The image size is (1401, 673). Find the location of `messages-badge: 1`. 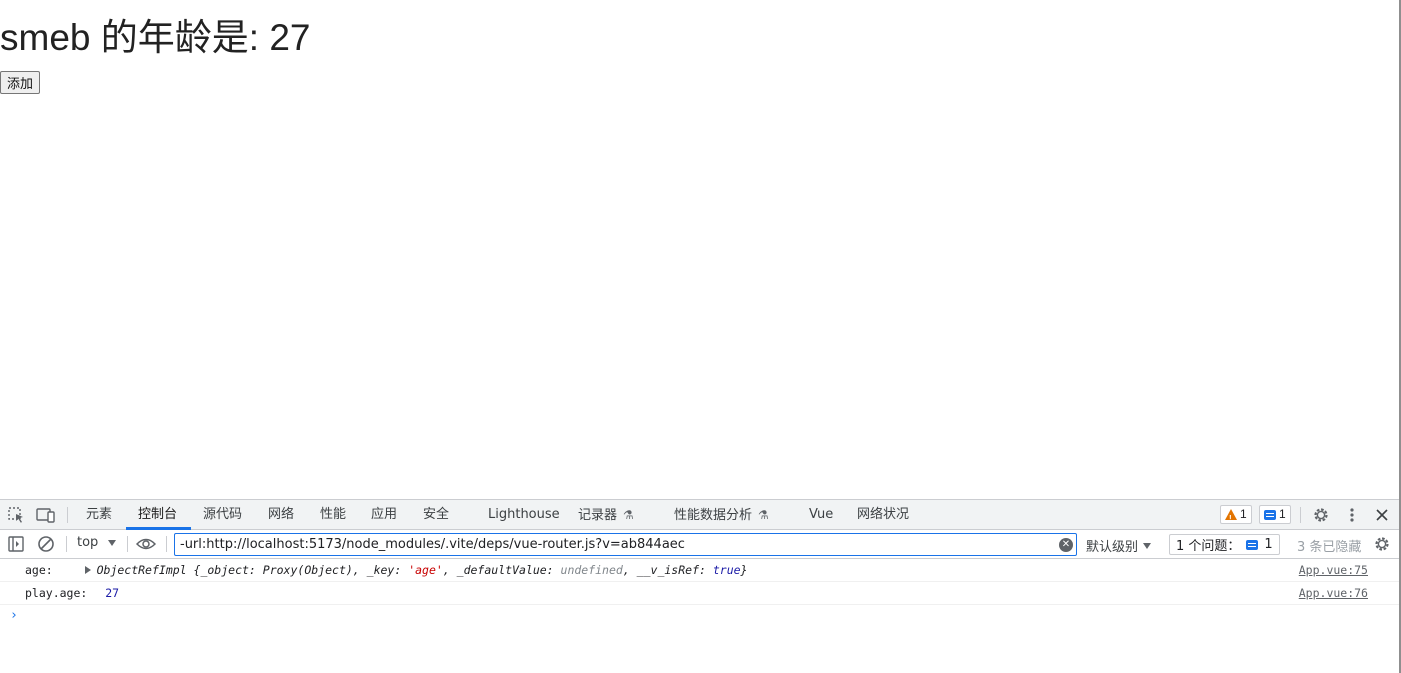

messages-badge: 1 is located at coordinates (1275, 514).